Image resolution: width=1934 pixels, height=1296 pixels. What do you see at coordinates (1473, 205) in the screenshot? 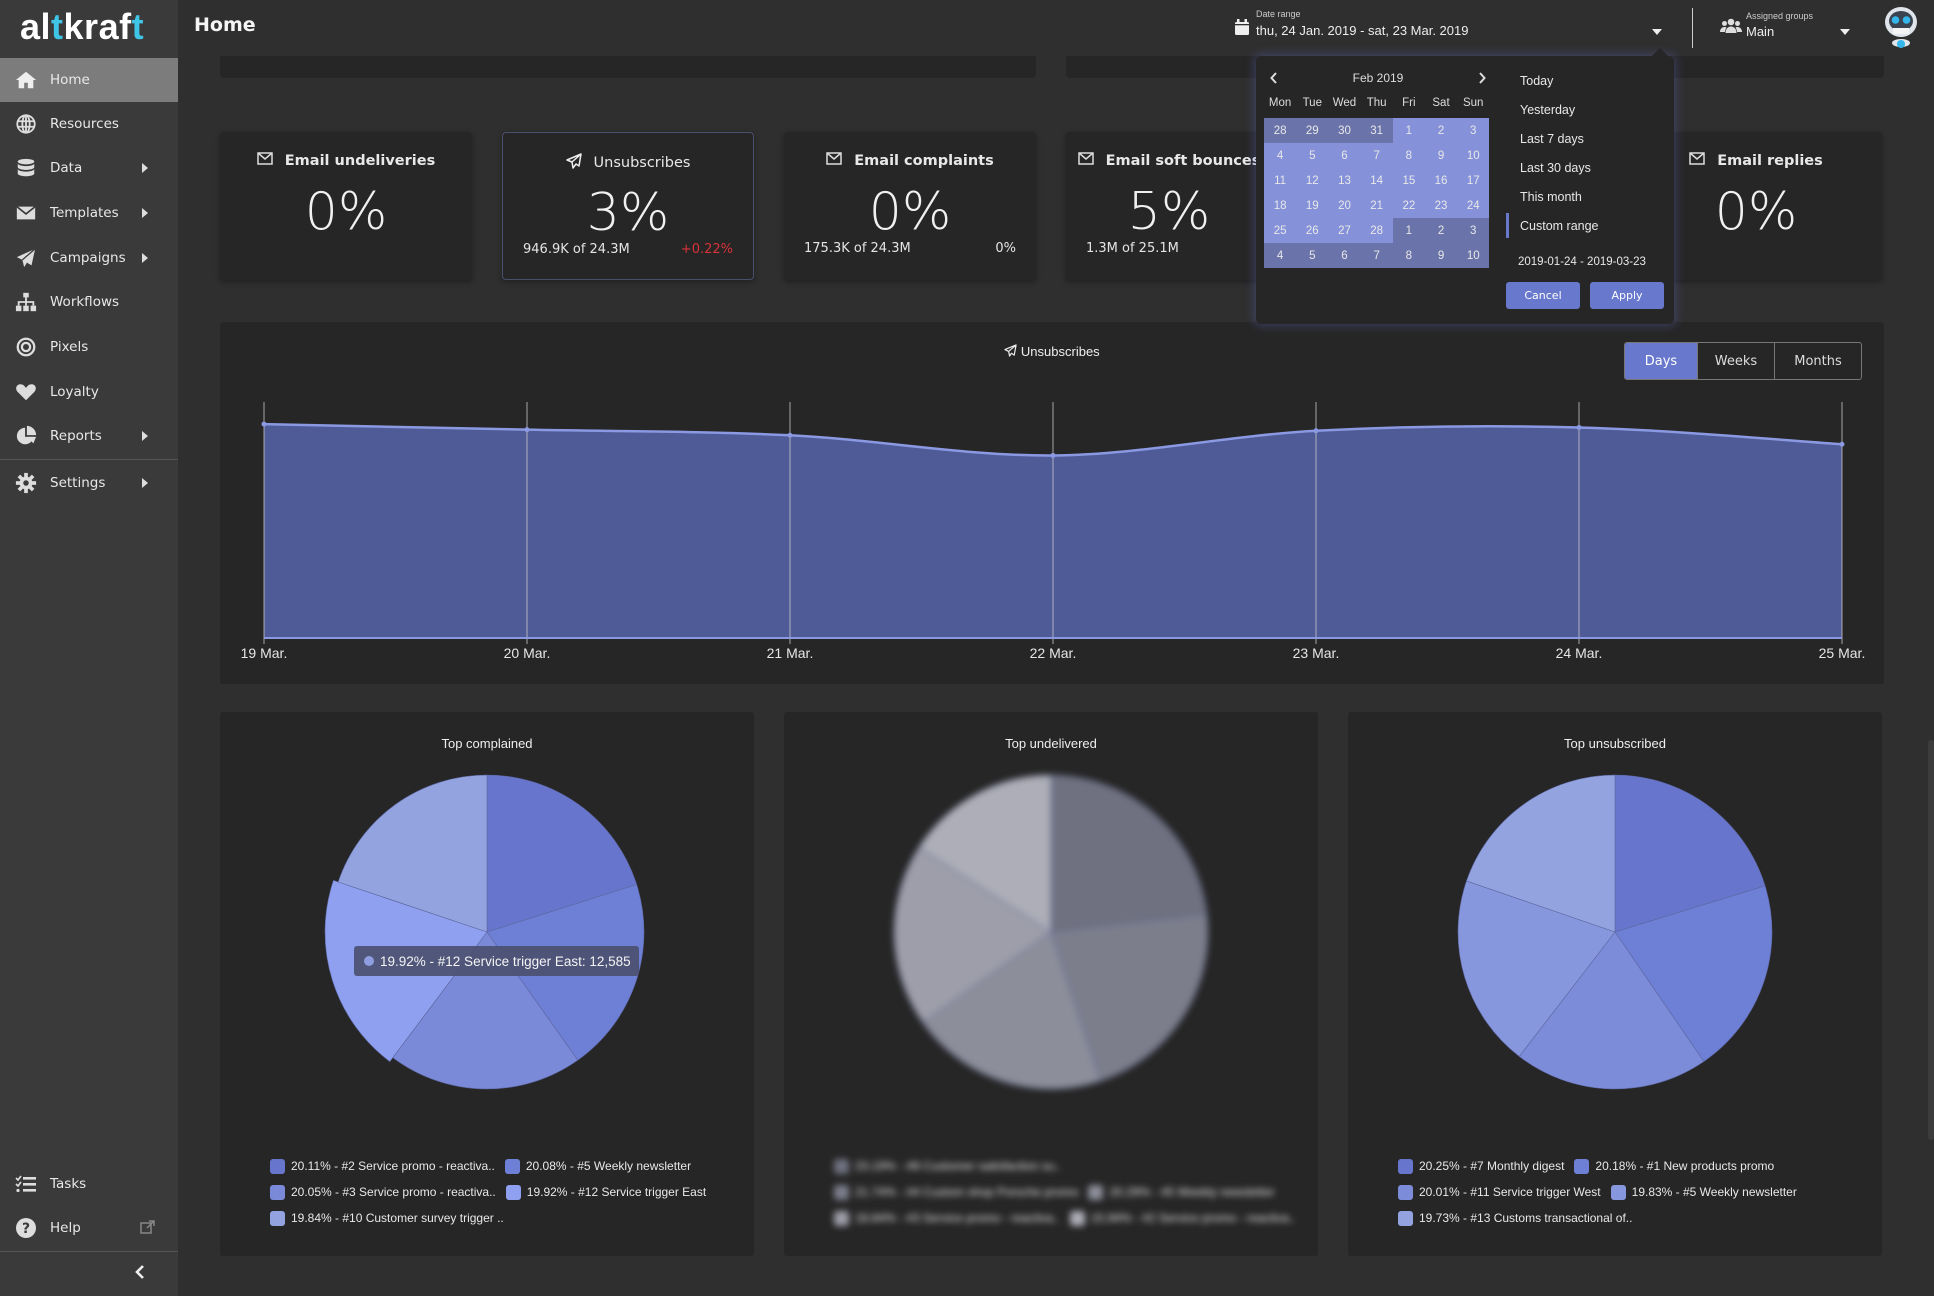
I see `calendar-day: 24` at bounding box center [1473, 205].